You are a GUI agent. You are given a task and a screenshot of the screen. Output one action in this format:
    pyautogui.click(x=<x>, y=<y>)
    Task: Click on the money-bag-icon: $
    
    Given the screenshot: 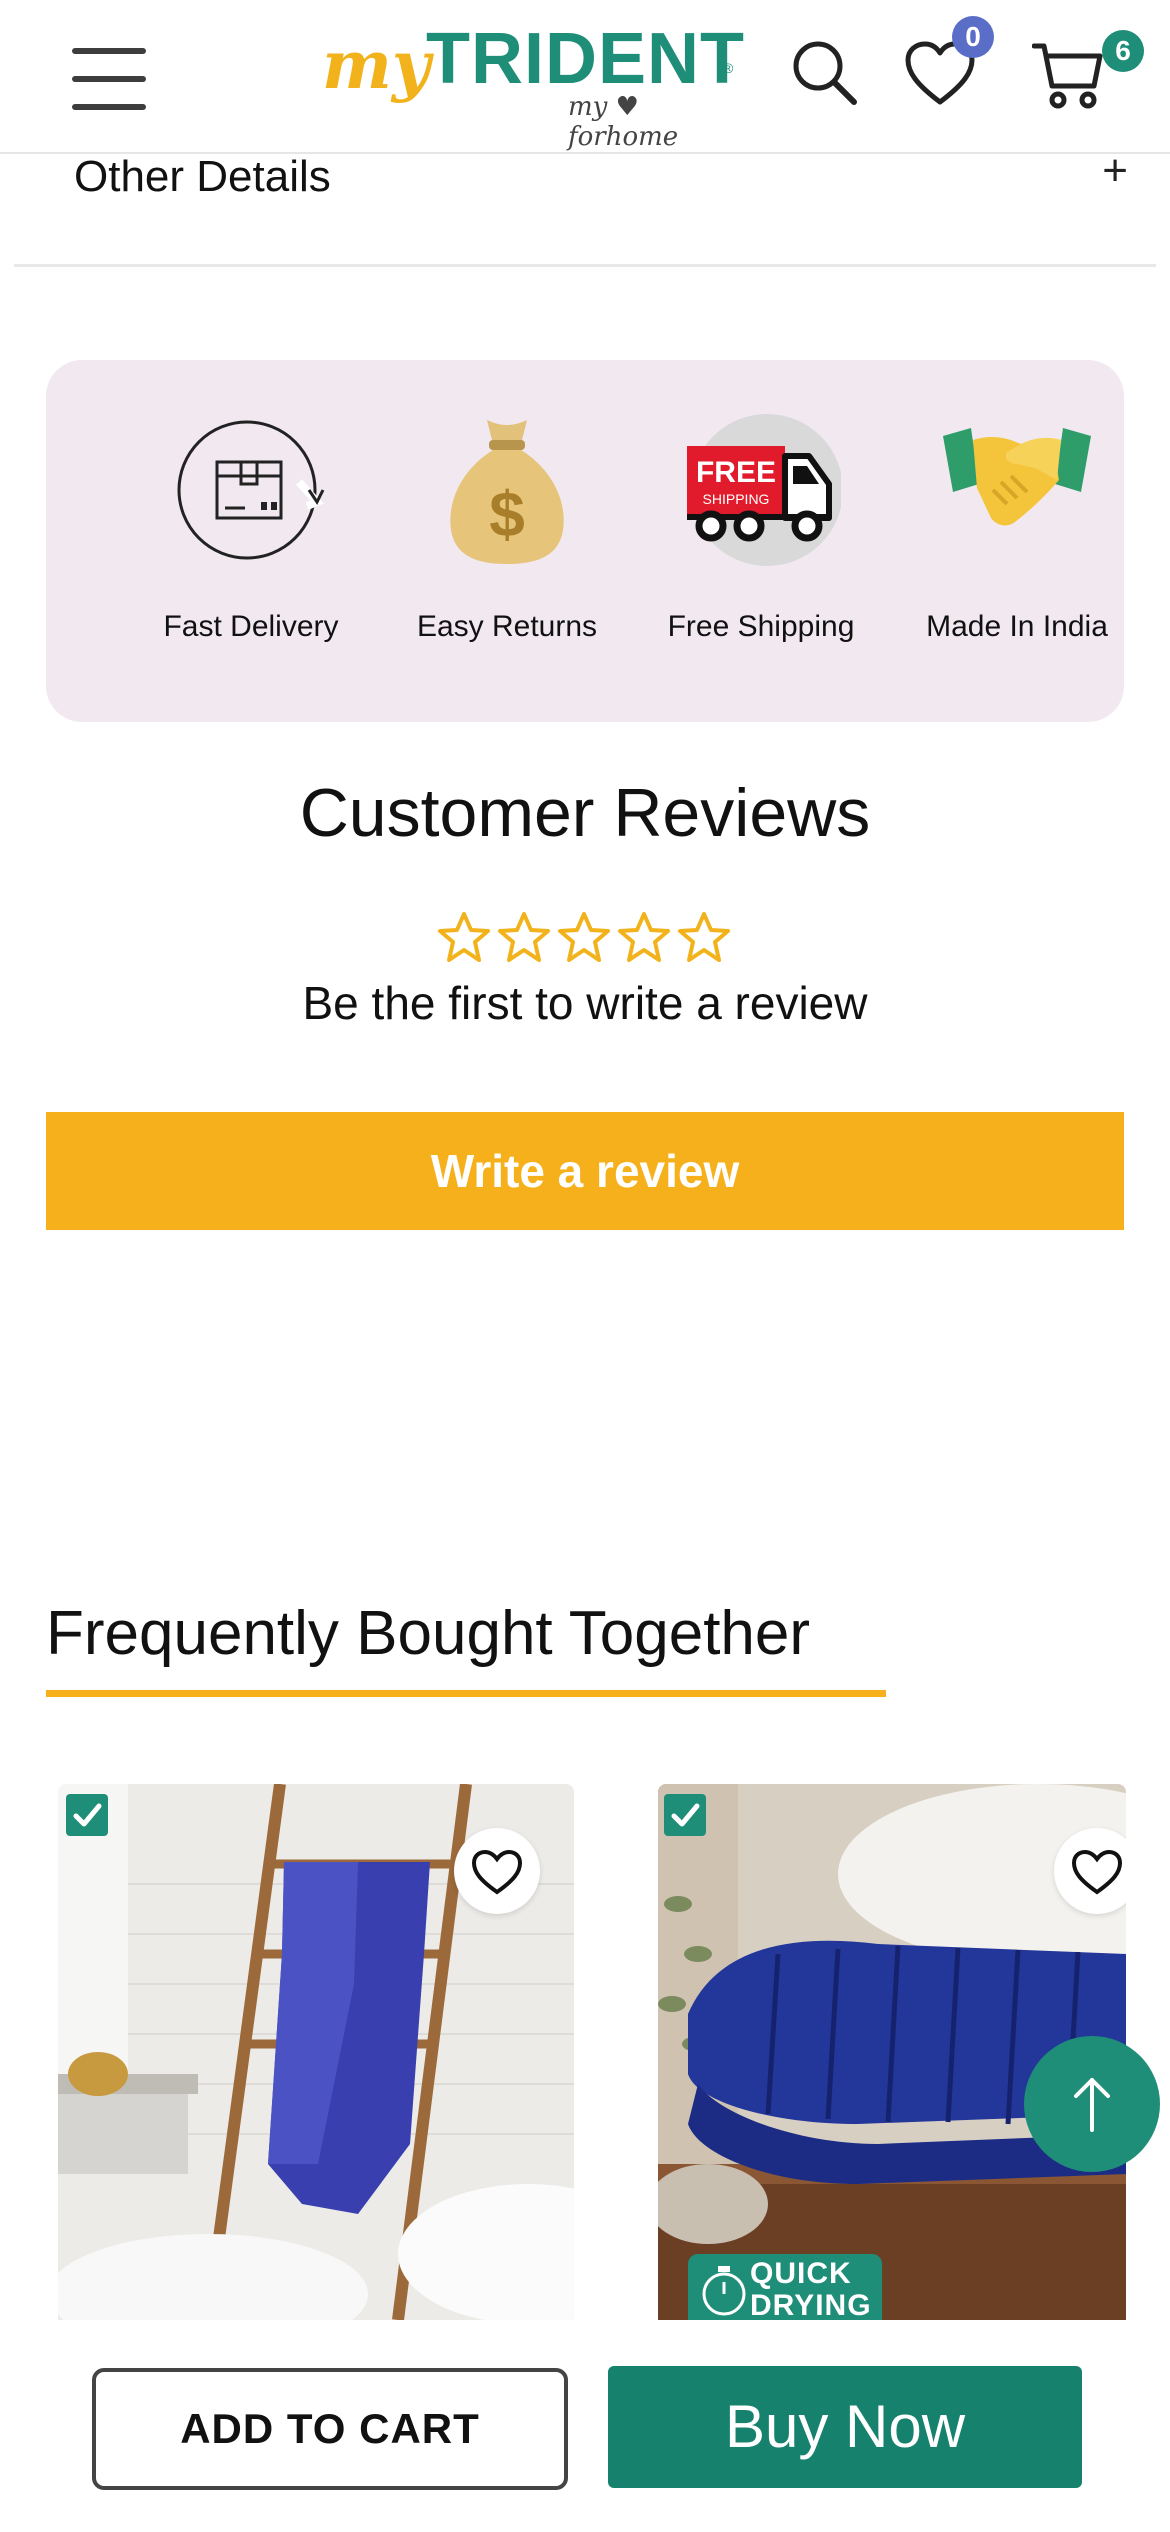 What is the action you would take?
    pyautogui.click(x=507, y=490)
    